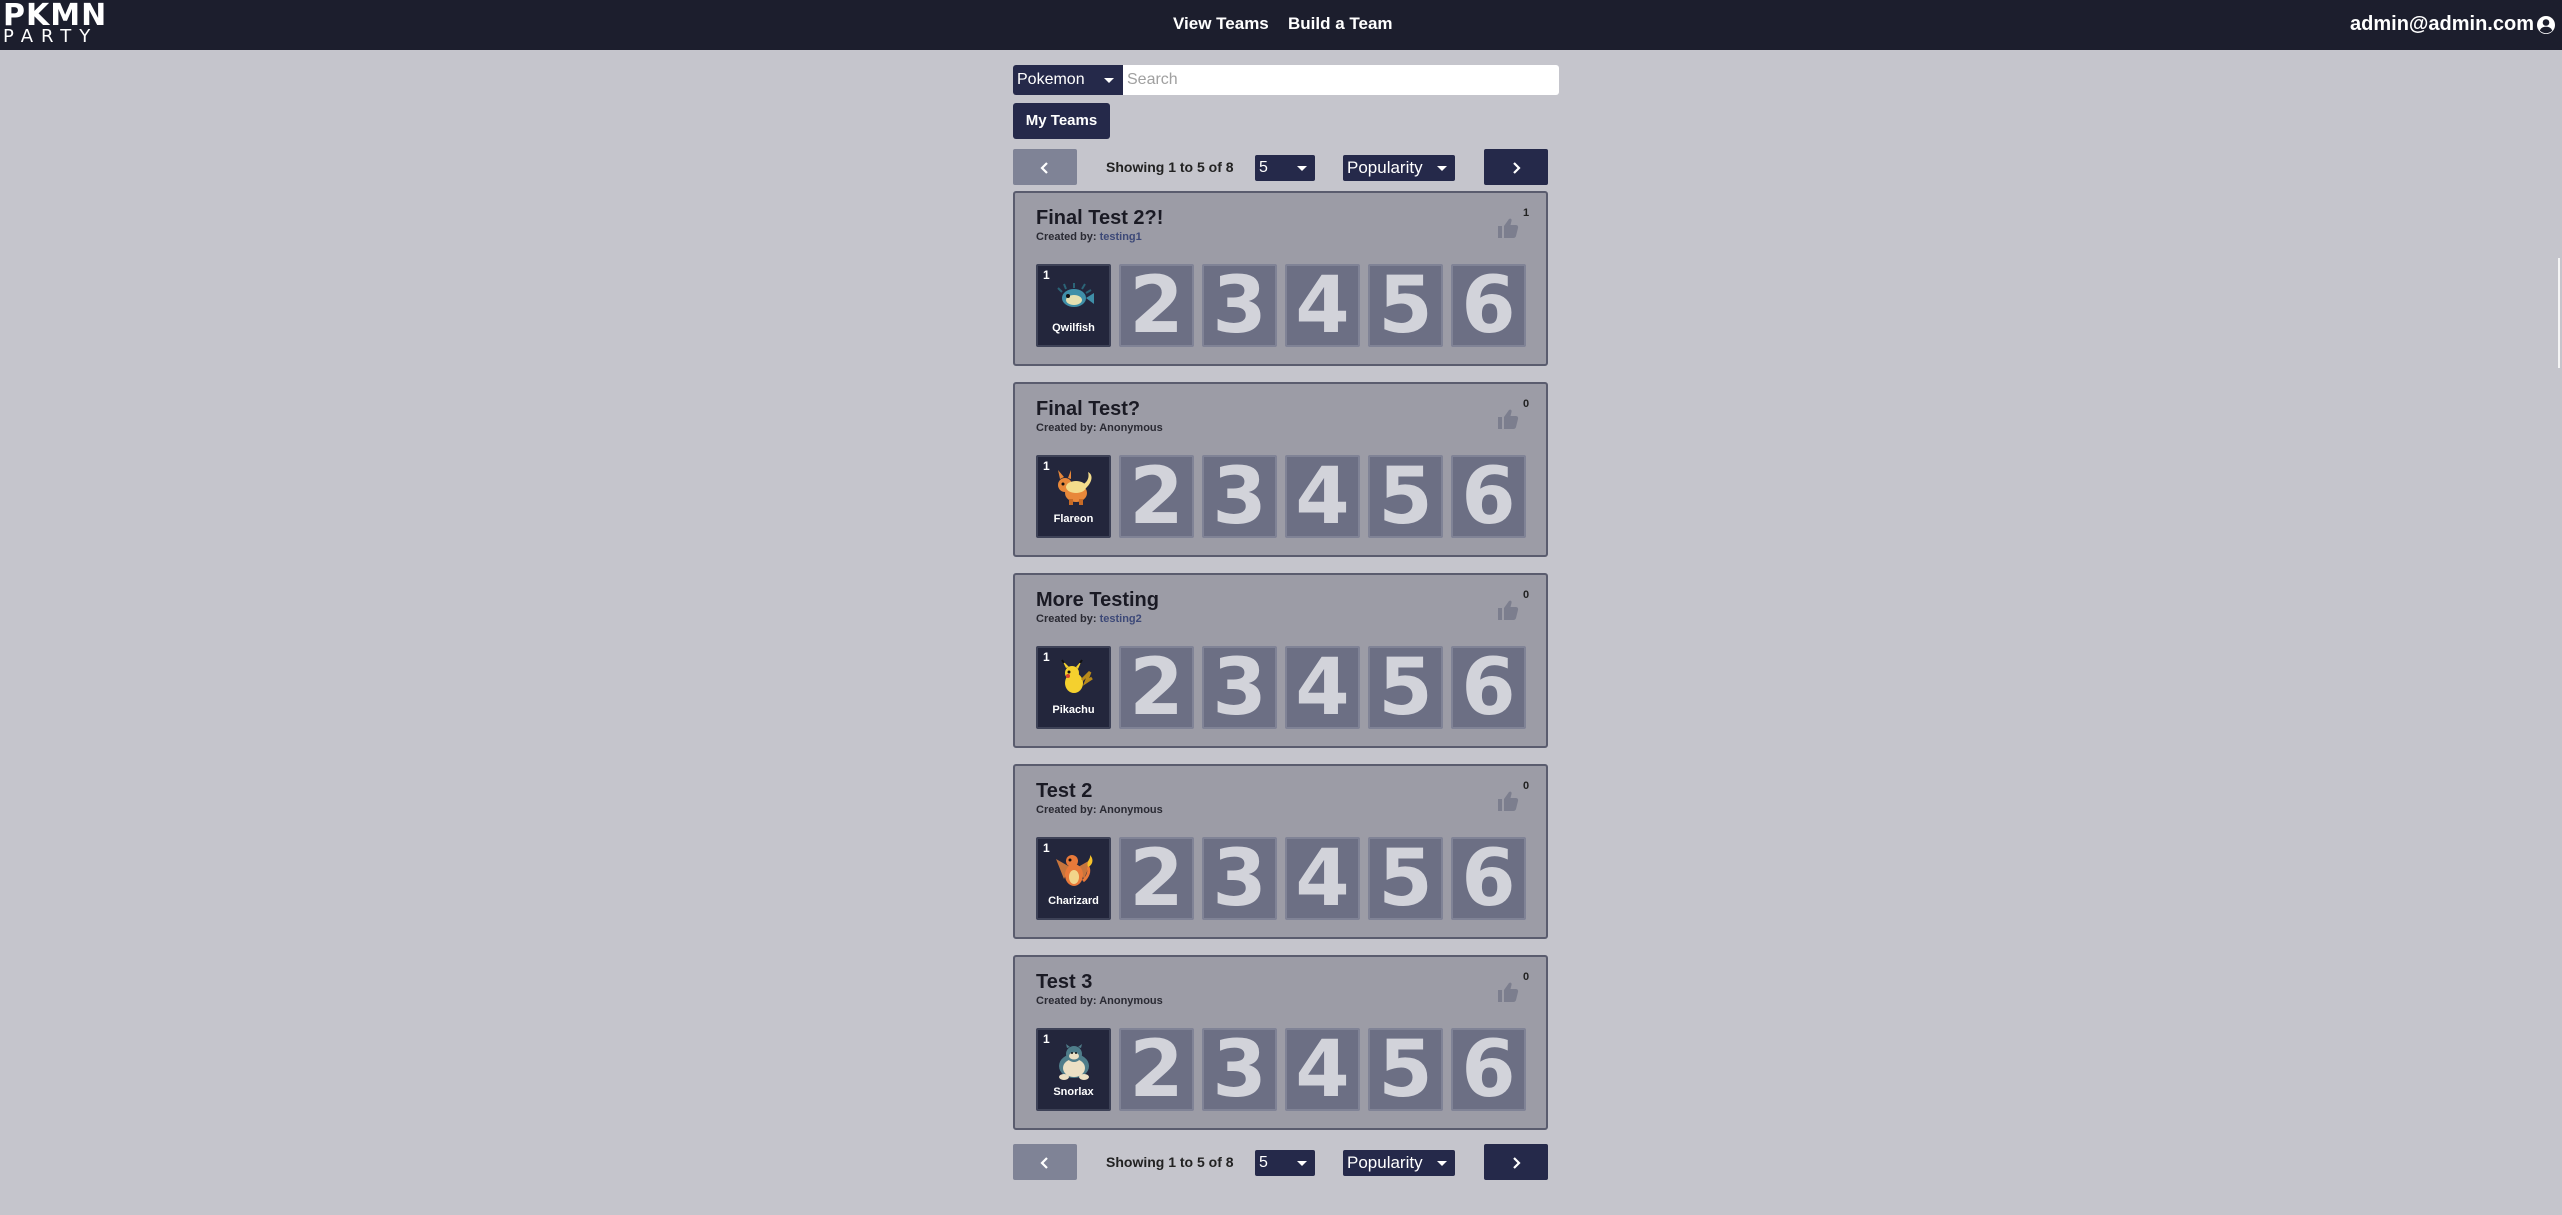 The image size is (2562, 1215). I want to click on charizard-sprite-icon, so click(1074, 870).